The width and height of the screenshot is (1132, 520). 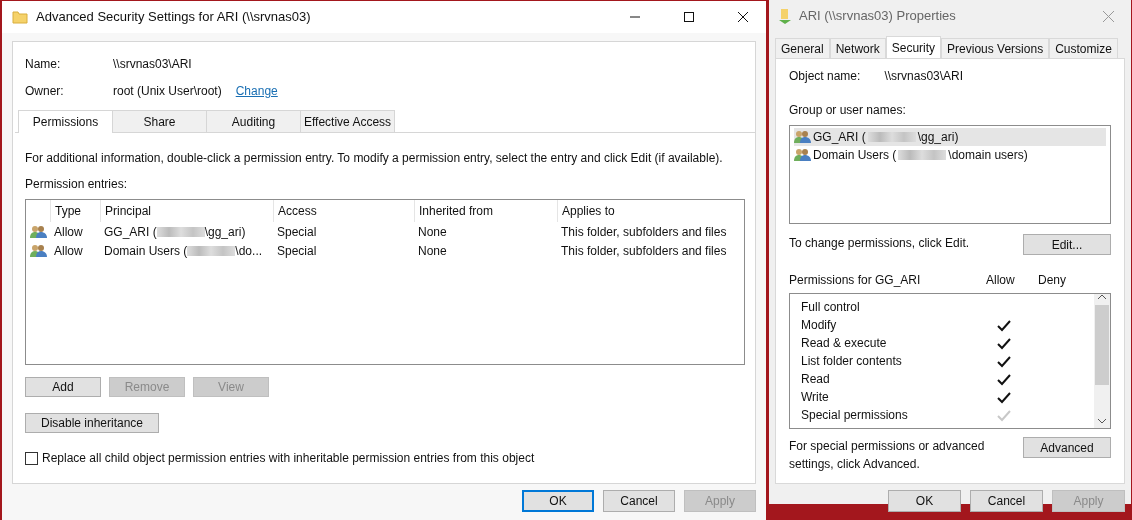 What do you see at coordinates (43, 64) in the screenshot?
I see `field-label: Name:` at bounding box center [43, 64].